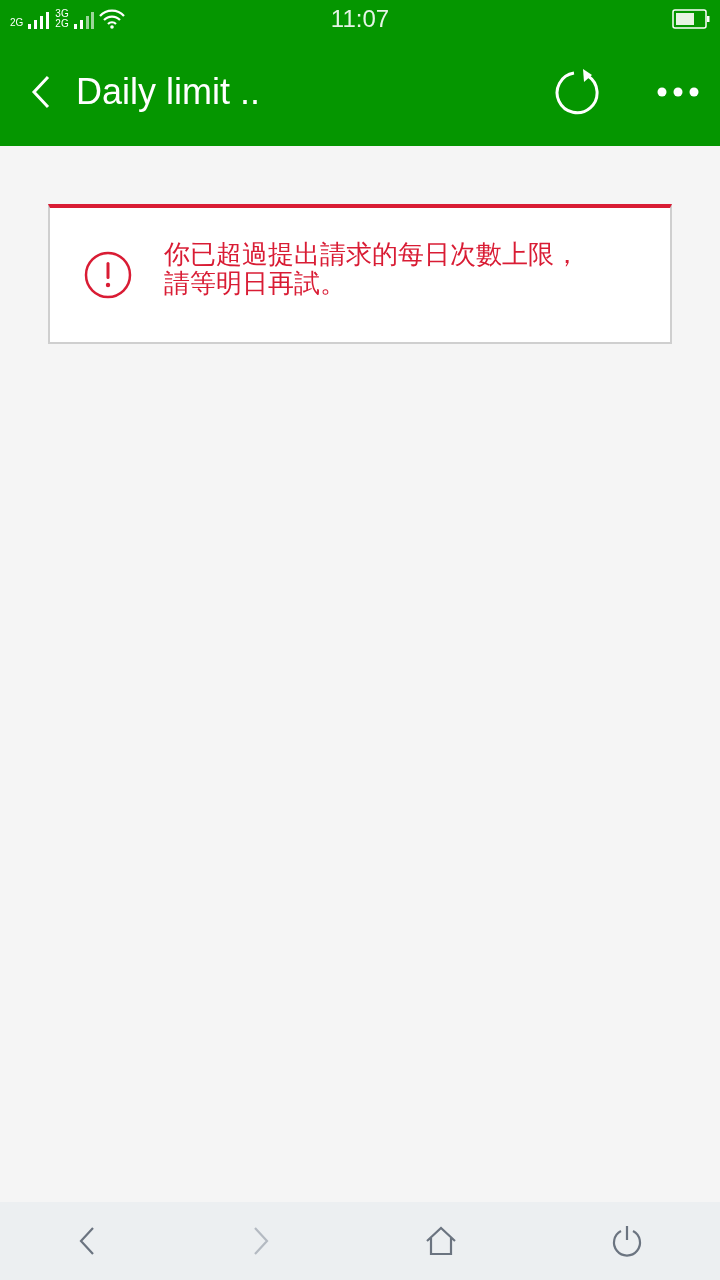 Image resolution: width=720 pixels, height=1280 pixels. Describe the element at coordinates (372, 269) in the screenshot. I see `error-message: 你已超過提出請求的每日次數上限，請等明日再試。` at that location.